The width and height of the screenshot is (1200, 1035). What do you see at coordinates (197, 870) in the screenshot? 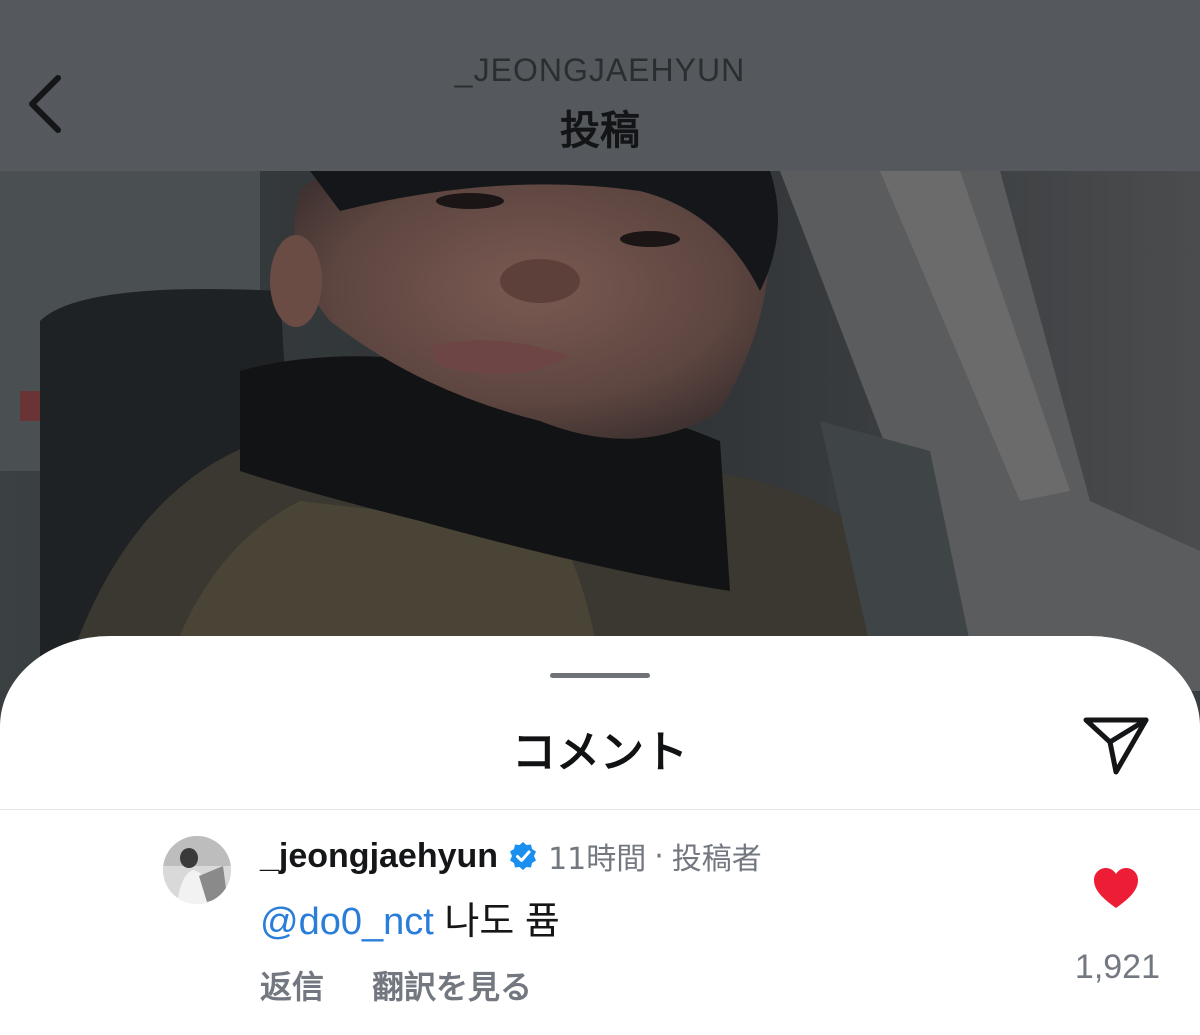
I see `avatar` at bounding box center [197, 870].